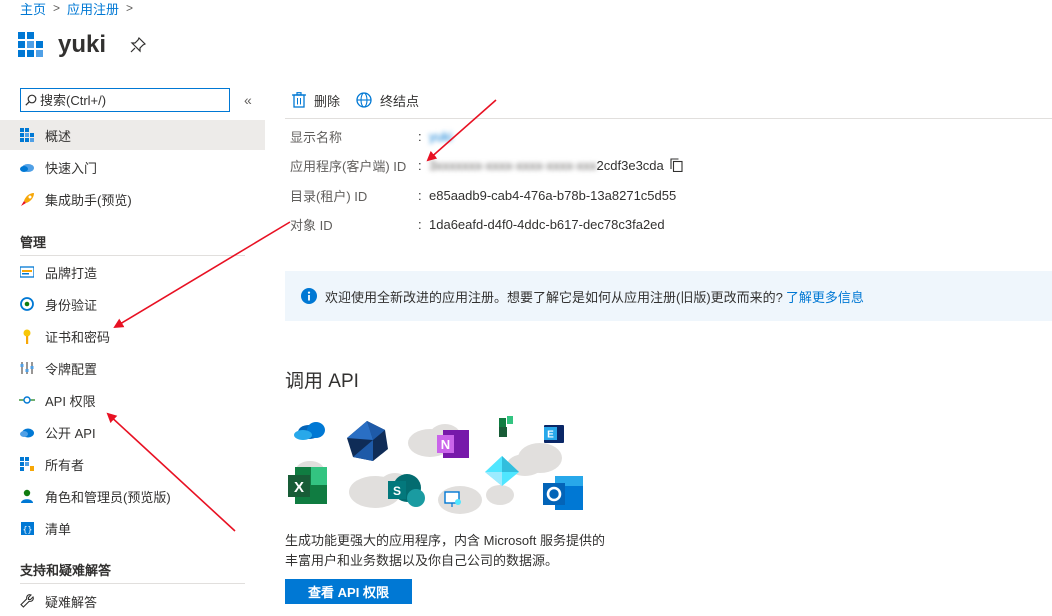 This screenshot has height=616, width=1052. What do you see at coordinates (445, 444) in the screenshot?
I see `svg-text: N` at bounding box center [445, 444].